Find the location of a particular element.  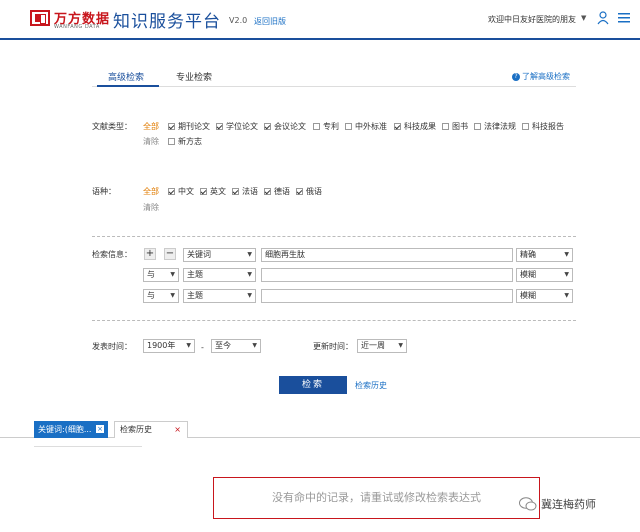

checkbox-label: 期刊论文 is located at coordinates (194, 126).